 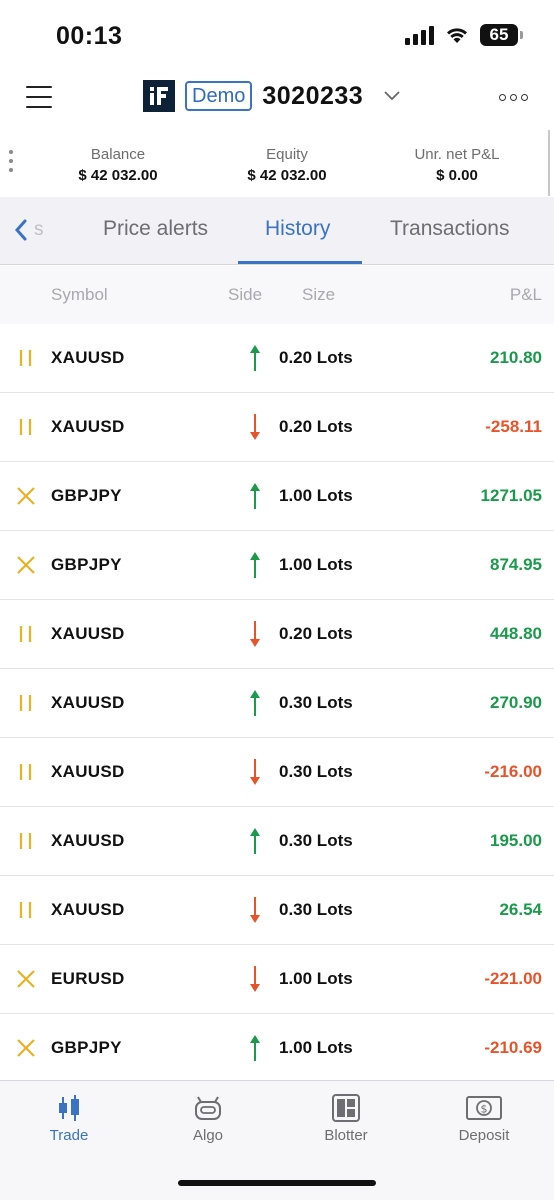 I want to click on row-pnl: 448.80, so click(x=516, y=633).